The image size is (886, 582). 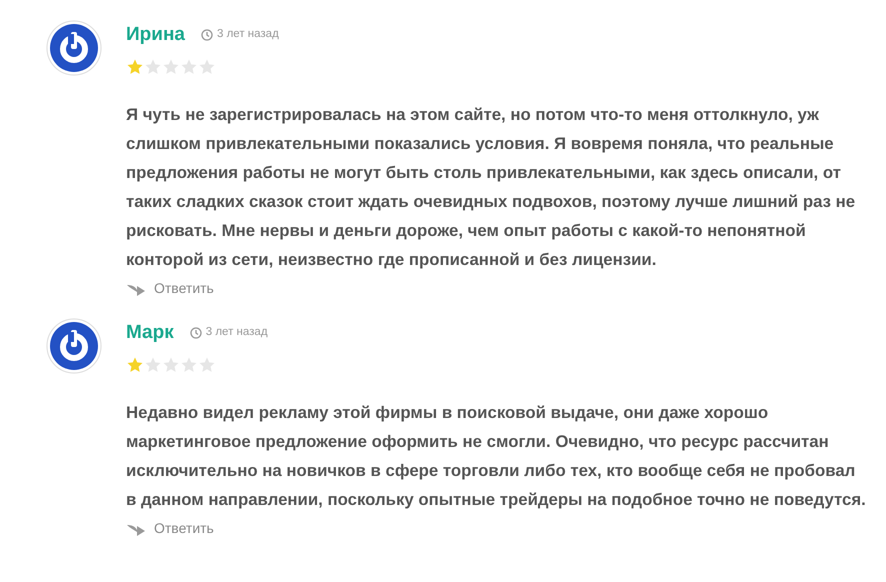 What do you see at coordinates (150, 333) in the screenshot?
I see `author-name: Марк` at bounding box center [150, 333].